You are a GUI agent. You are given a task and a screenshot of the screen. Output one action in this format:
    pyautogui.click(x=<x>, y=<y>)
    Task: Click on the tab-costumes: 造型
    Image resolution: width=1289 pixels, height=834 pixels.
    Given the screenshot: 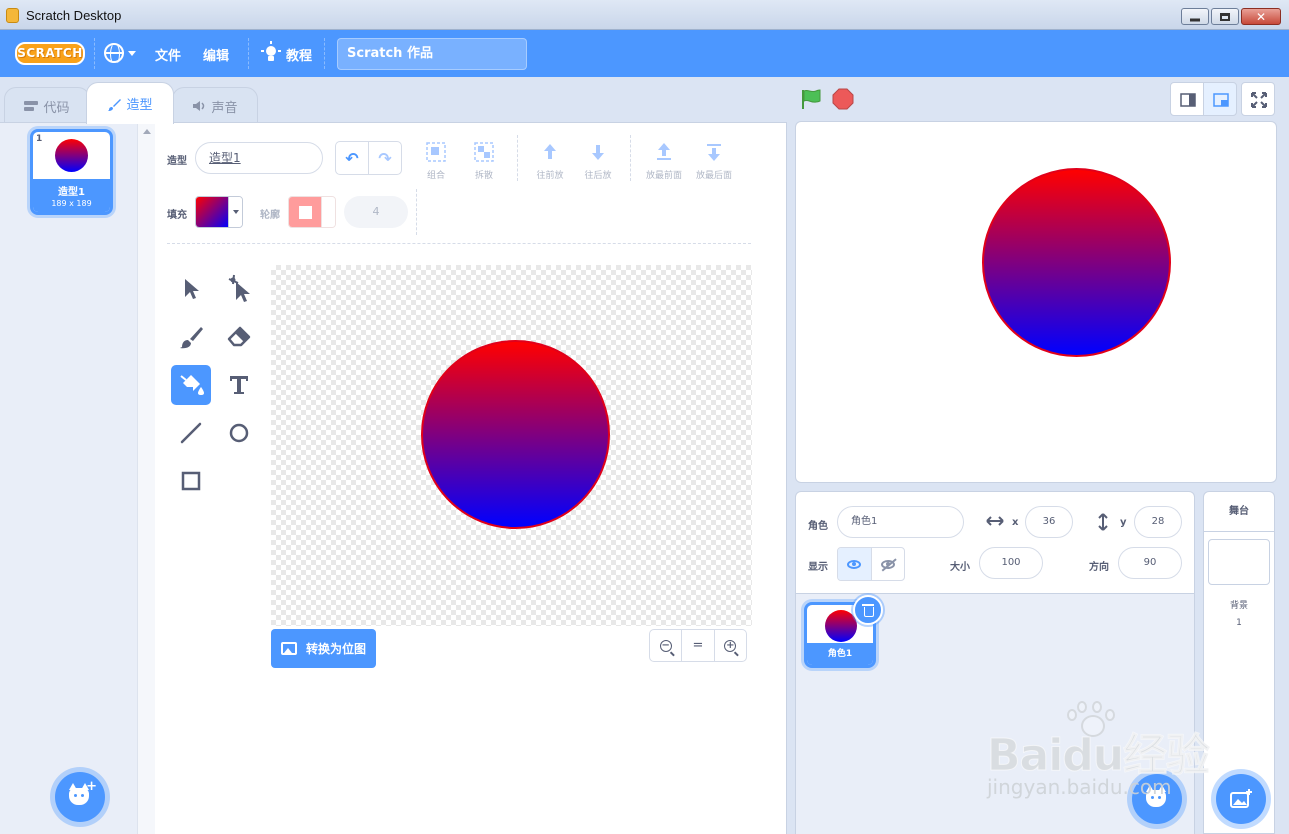 What is the action you would take?
    pyautogui.click(x=130, y=103)
    